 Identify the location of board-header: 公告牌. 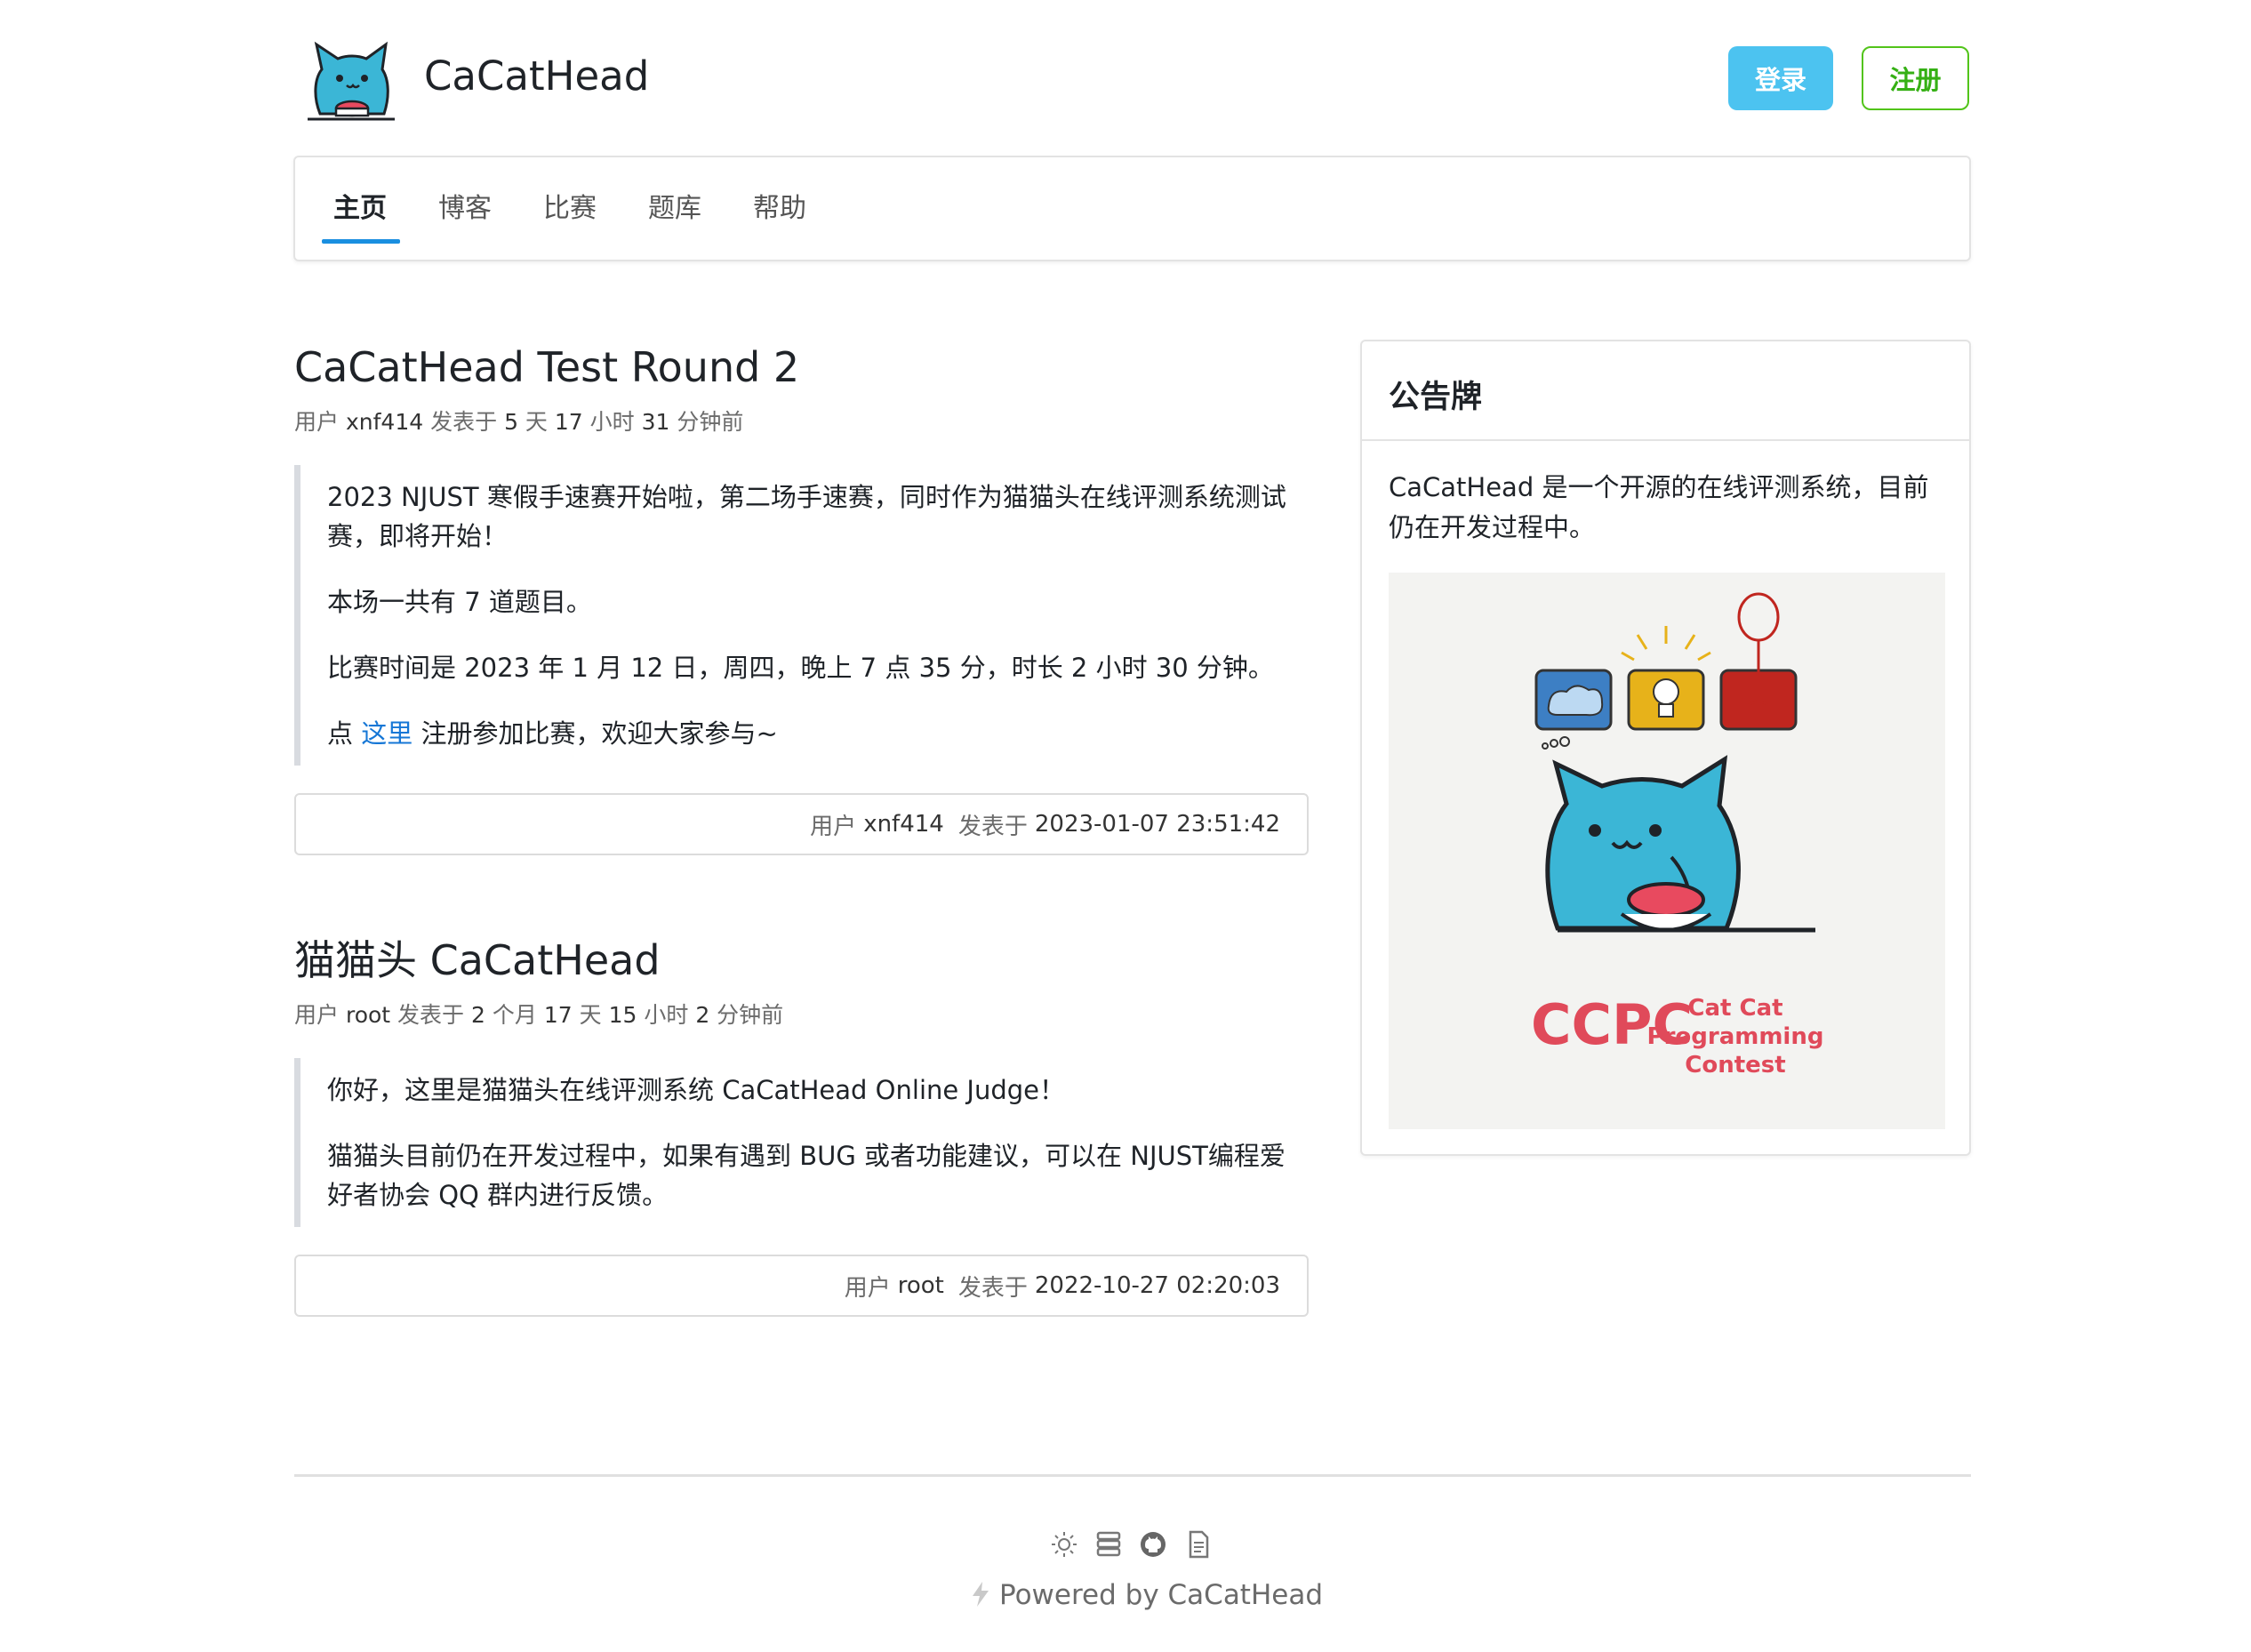
(1666, 391).